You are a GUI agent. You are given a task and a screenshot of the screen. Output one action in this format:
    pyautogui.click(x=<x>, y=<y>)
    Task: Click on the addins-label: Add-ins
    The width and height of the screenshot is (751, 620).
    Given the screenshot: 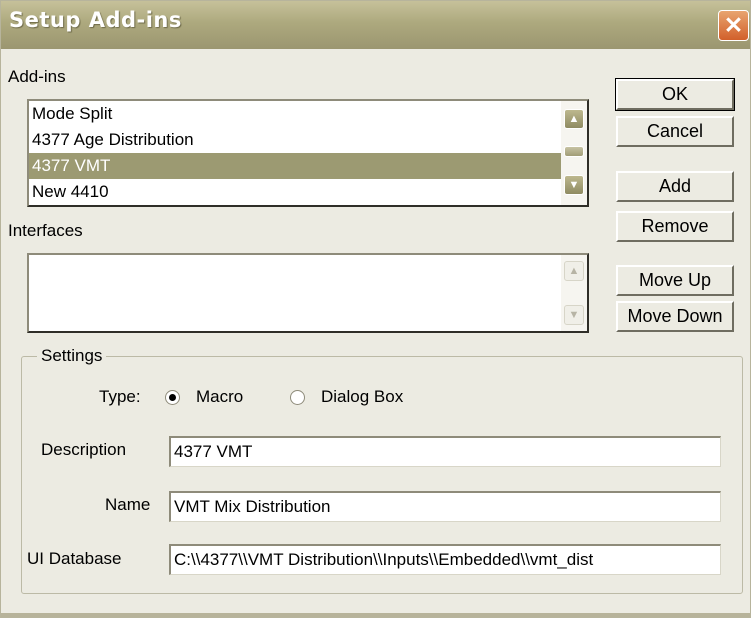 What is the action you would take?
    pyautogui.click(x=37, y=76)
    